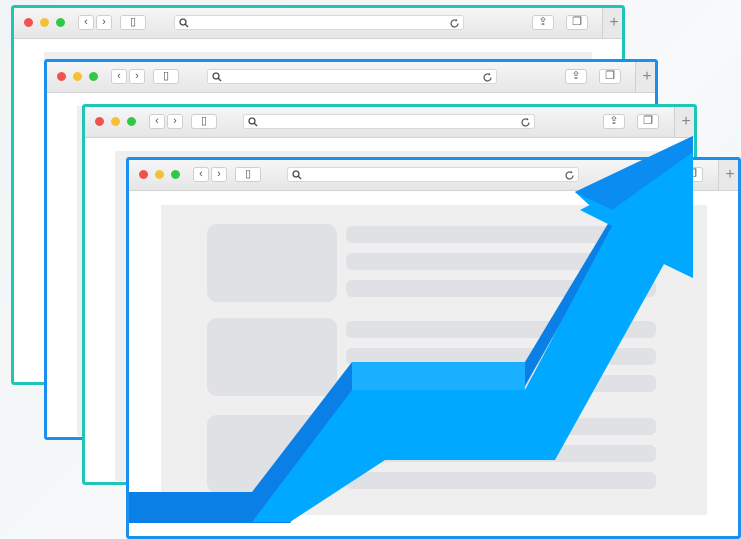 Image resolution: width=741 pixels, height=539 pixels. I want to click on arrow-top-face, so click(438, 376).